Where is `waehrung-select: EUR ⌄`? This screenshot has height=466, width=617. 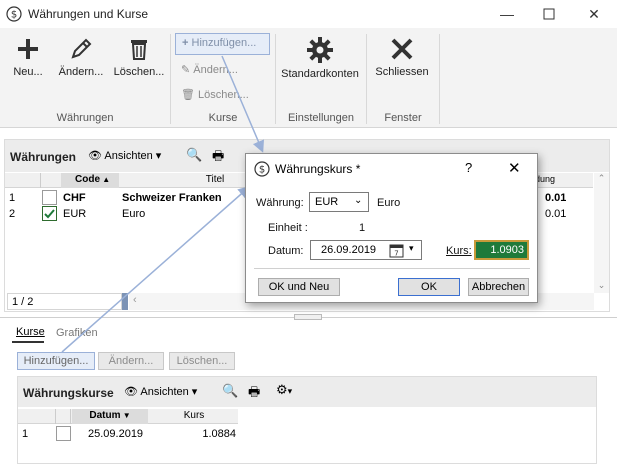 waehrung-select: EUR ⌄ is located at coordinates (339, 202).